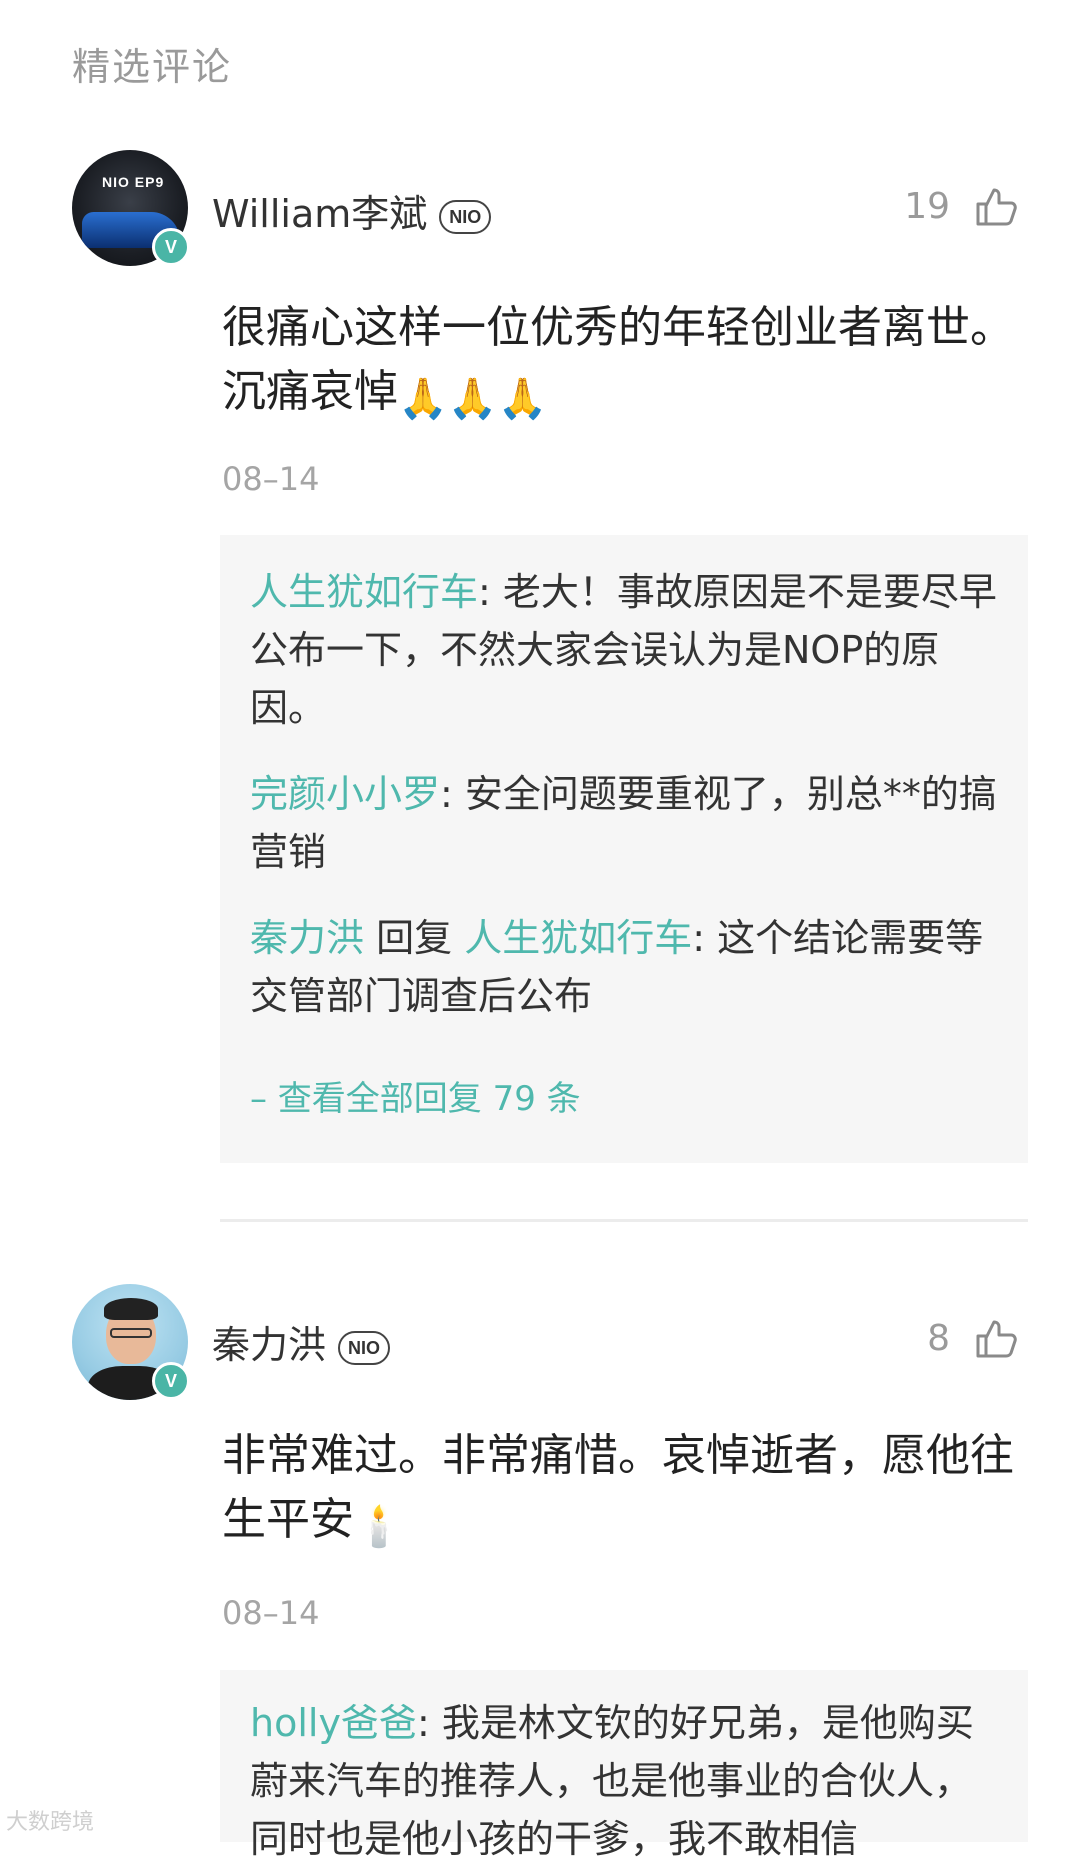  I want to click on username: 秦力洪 NIO, so click(301, 1341).